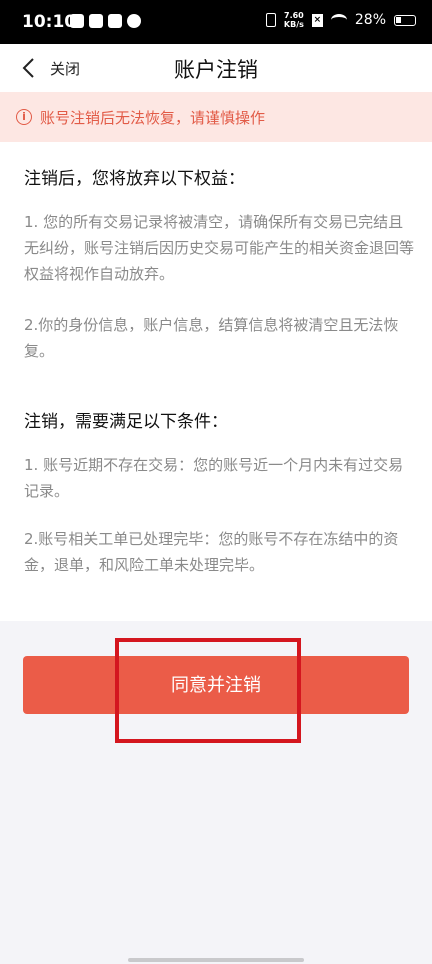  Describe the element at coordinates (317, 20) in the screenshot. I see `sim-off-icon: ×` at that location.